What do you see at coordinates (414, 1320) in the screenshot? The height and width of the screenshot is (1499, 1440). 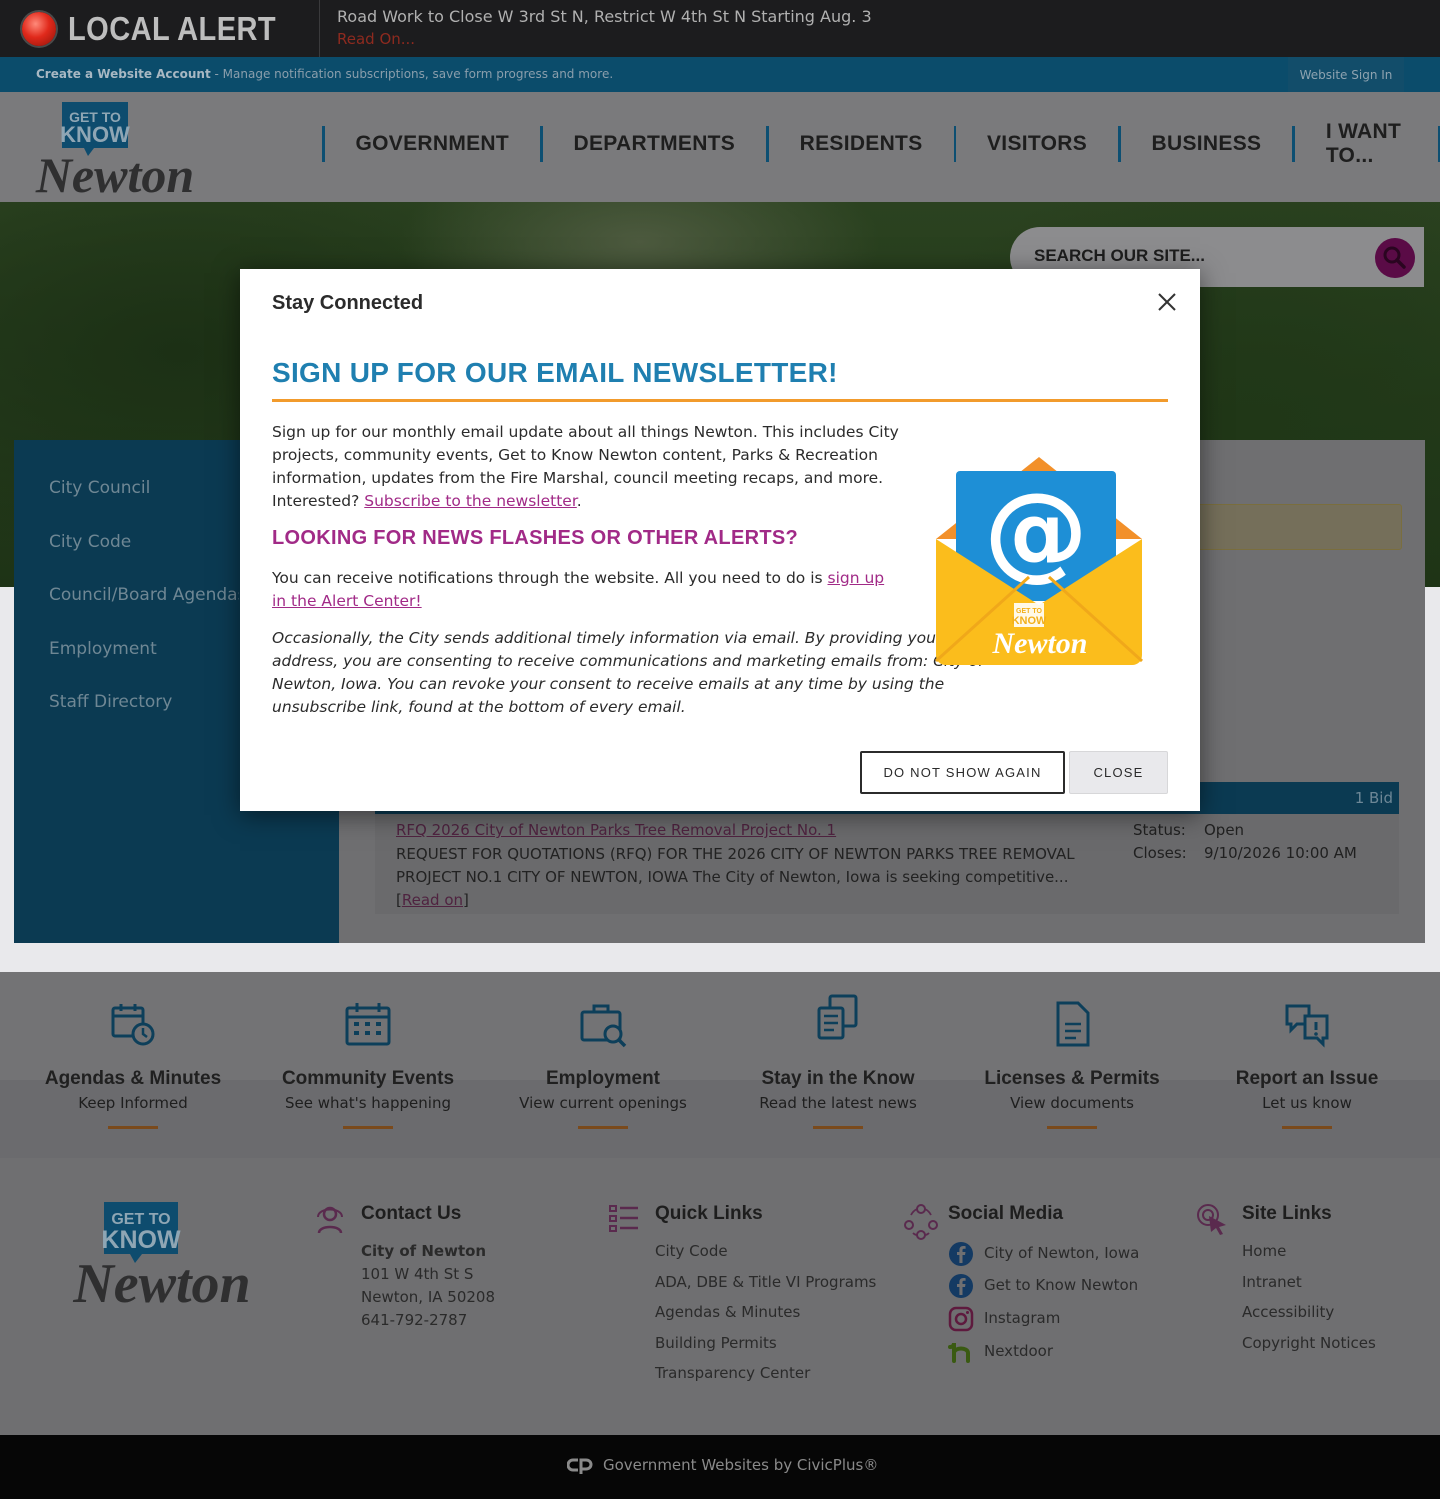 I see `contact-phone: 641-792-2787` at bounding box center [414, 1320].